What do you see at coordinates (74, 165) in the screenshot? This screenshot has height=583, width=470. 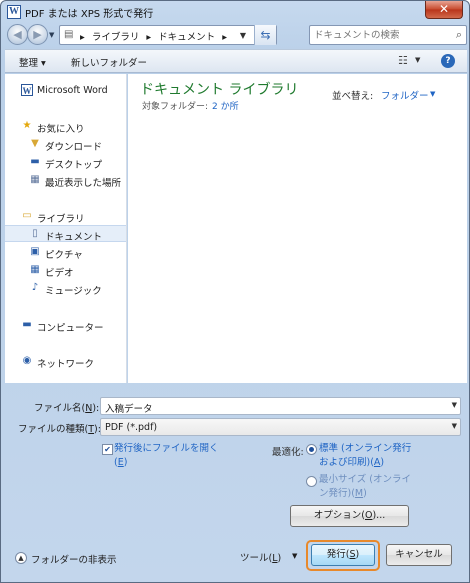 I see `sidebar-item-label: デスクトップ` at bounding box center [74, 165].